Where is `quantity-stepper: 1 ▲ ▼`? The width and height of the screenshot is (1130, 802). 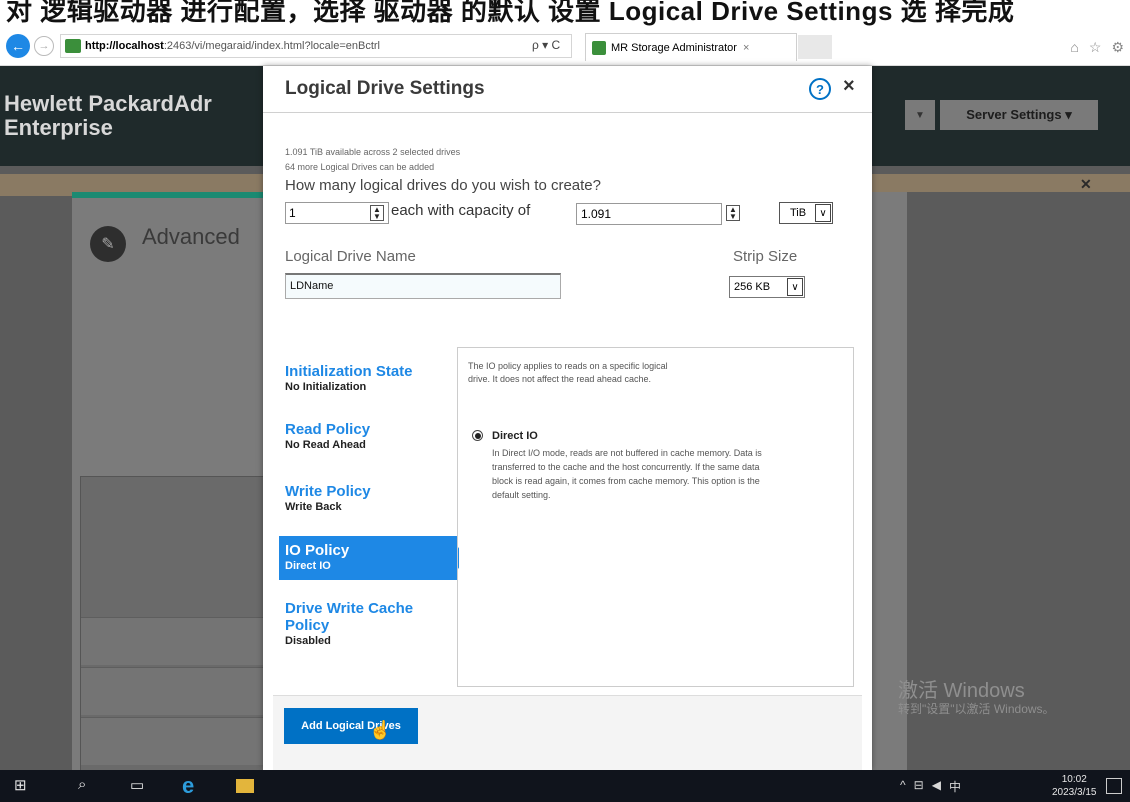 quantity-stepper: 1 ▲ ▼ is located at coordinates (337, 213).